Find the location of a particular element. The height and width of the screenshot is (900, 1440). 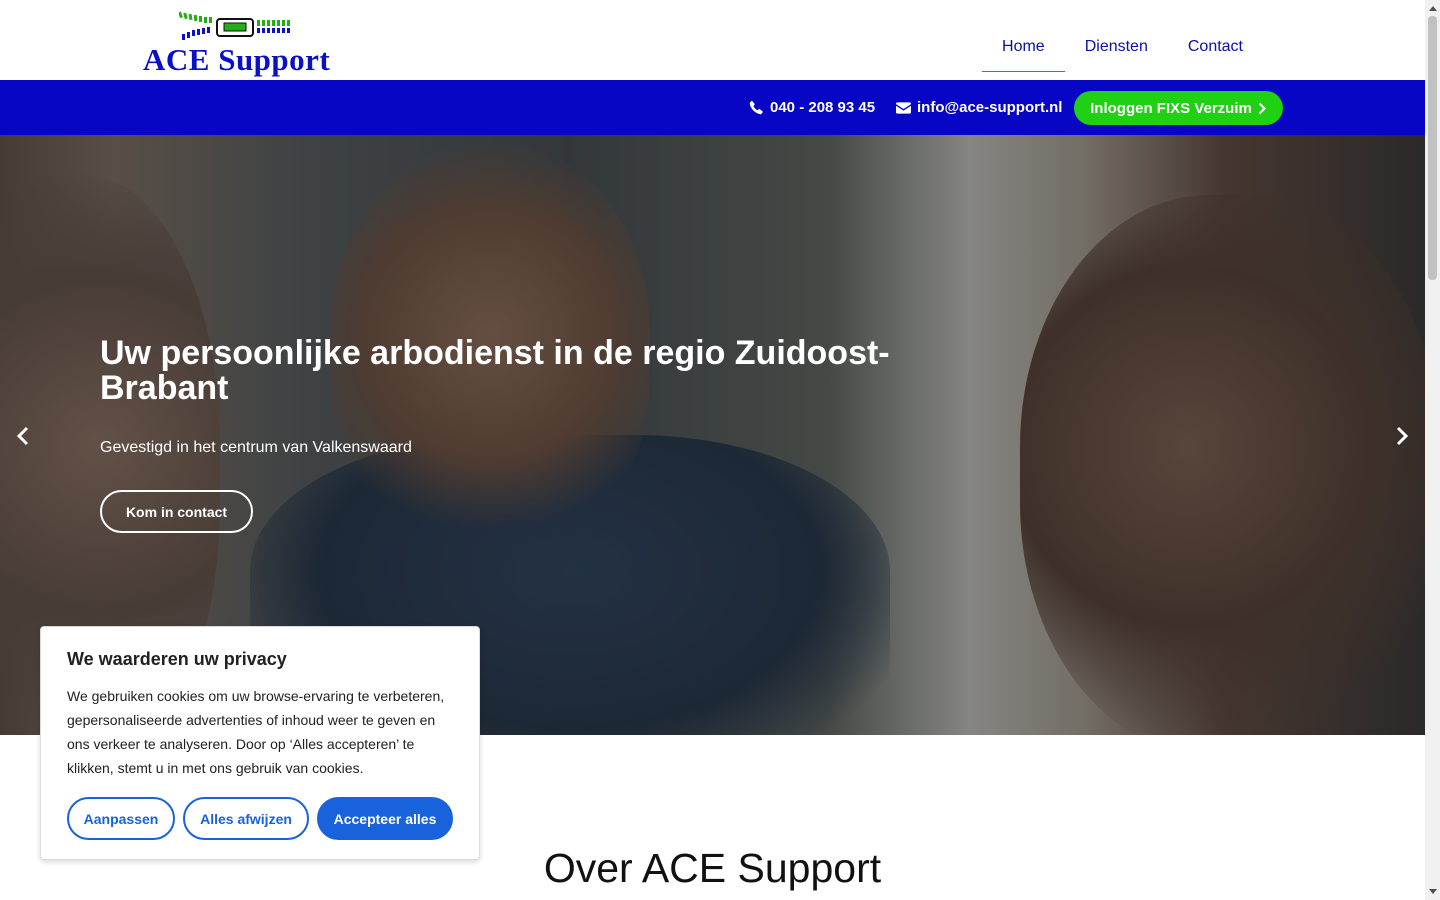

main-nav: Home Diensten Contact is located at coordinates (1122, 40).